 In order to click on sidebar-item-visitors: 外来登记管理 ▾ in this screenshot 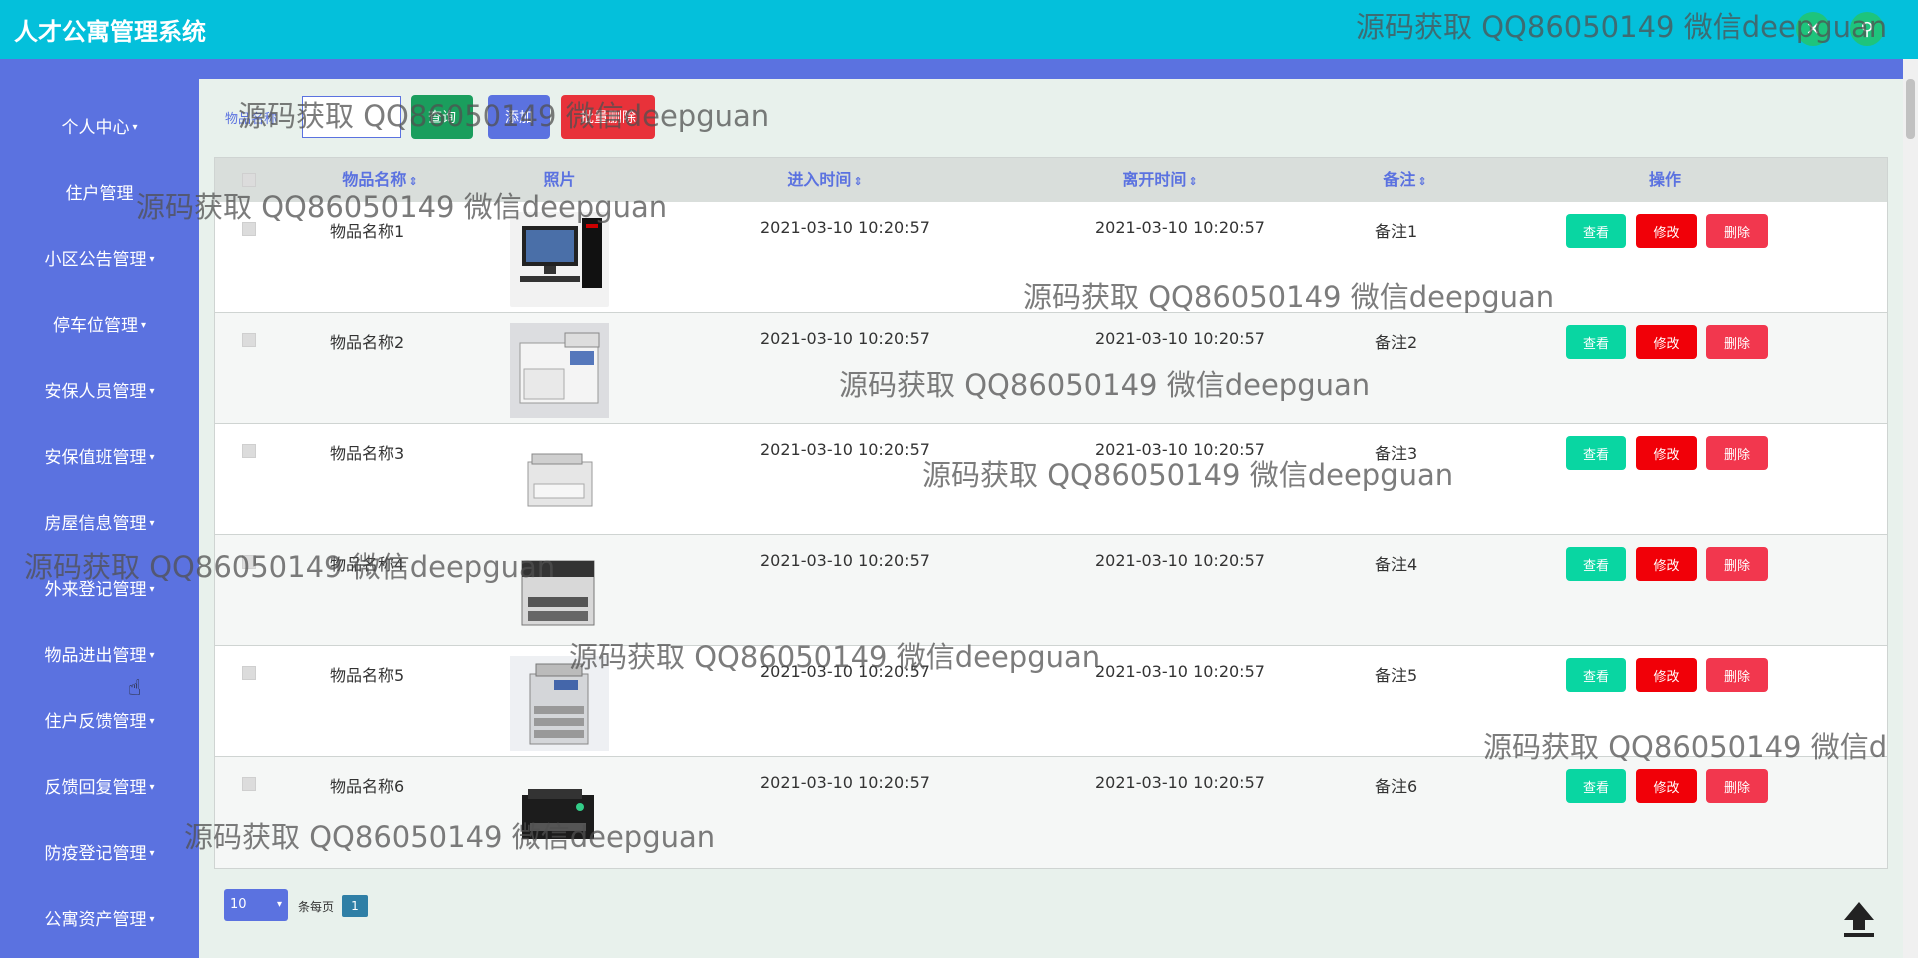, I will do `click(99, 590)`.